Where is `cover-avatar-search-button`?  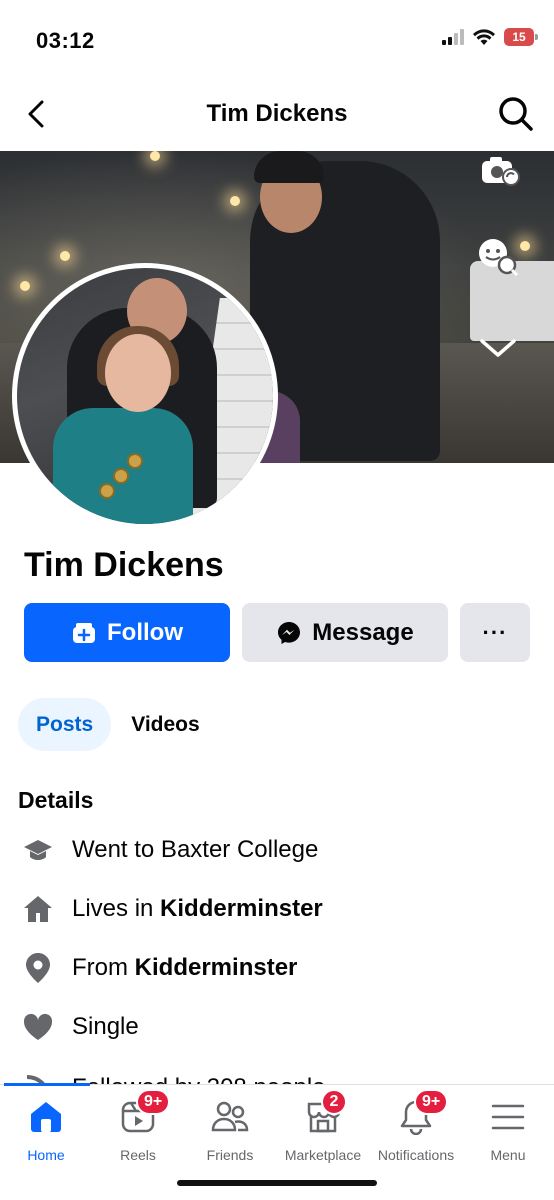 cover-avatar-search-button is located at coordinates (498, 257).